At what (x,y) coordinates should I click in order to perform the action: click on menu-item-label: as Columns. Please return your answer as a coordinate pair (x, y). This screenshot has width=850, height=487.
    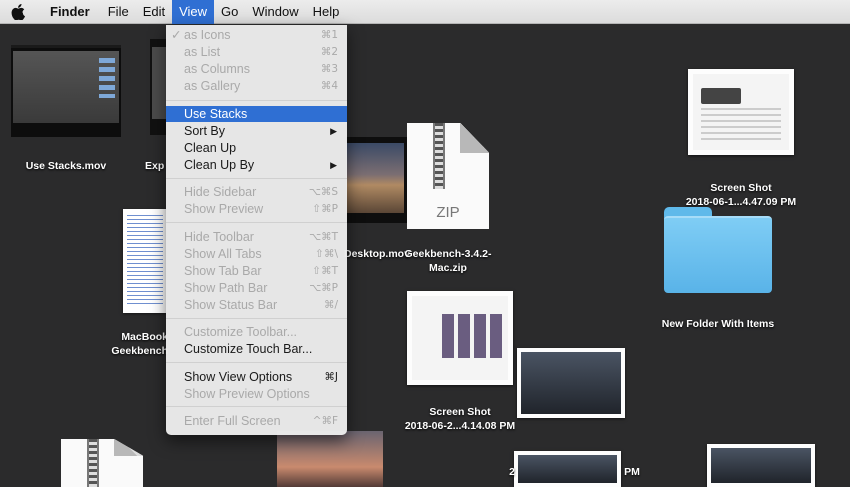
    Looking at the image, I should click on (217, 69).